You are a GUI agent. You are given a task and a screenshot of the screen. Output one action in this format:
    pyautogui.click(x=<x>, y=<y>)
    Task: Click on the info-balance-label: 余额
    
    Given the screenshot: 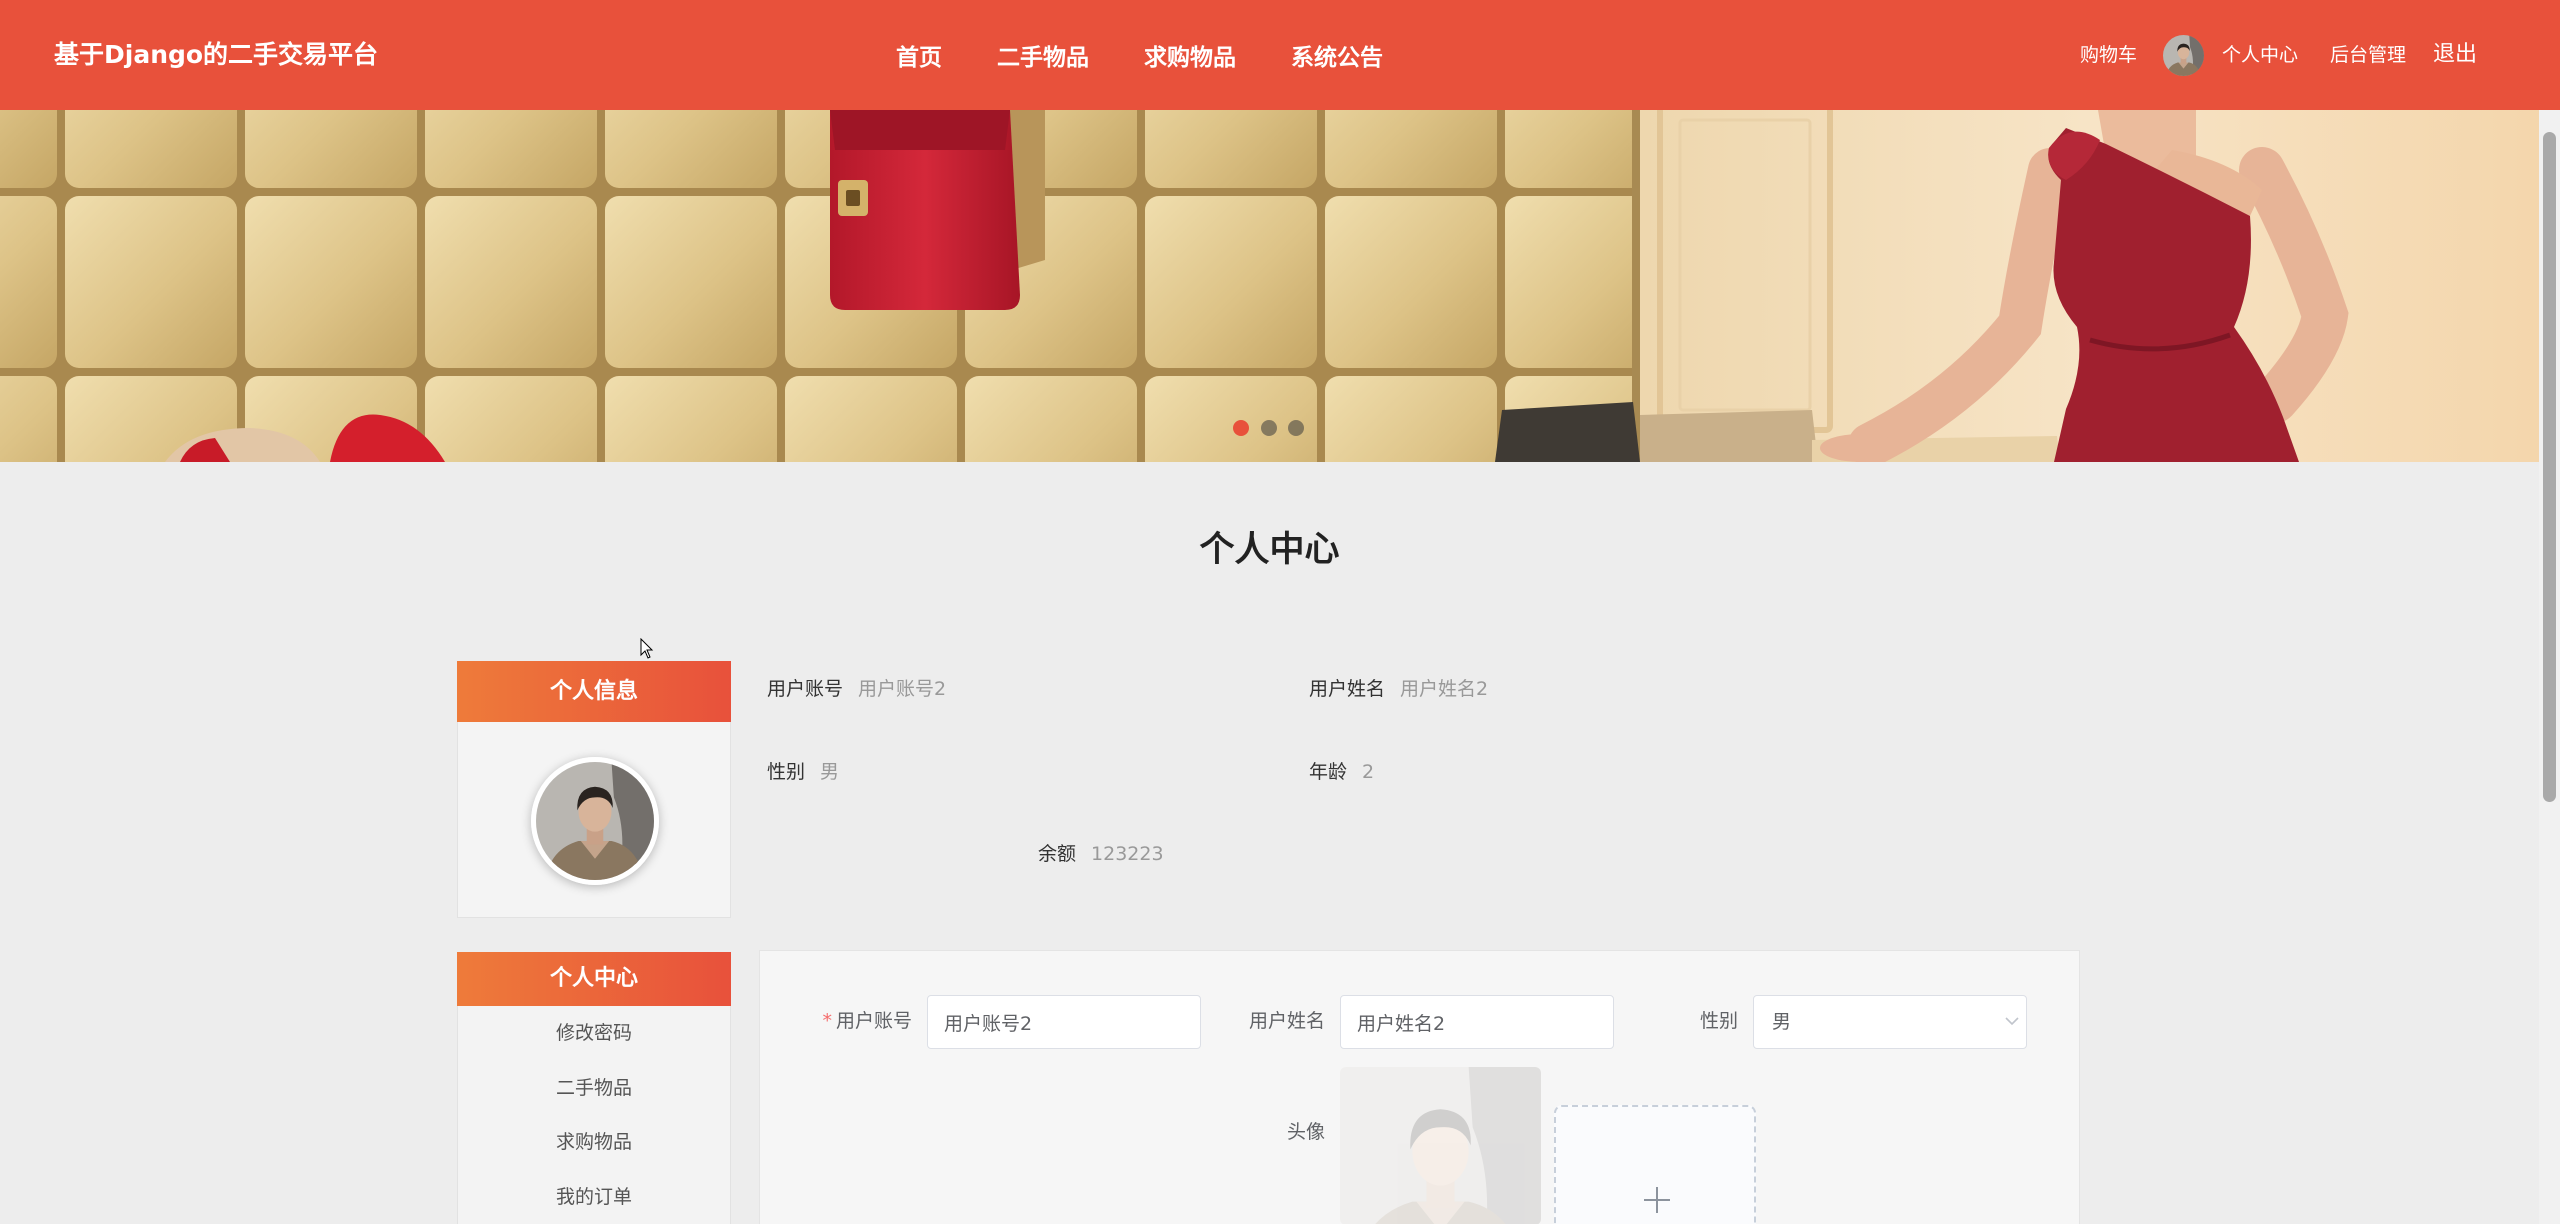 What is the action you would take?
    pyautogui.click(x=1057, y=854)
    